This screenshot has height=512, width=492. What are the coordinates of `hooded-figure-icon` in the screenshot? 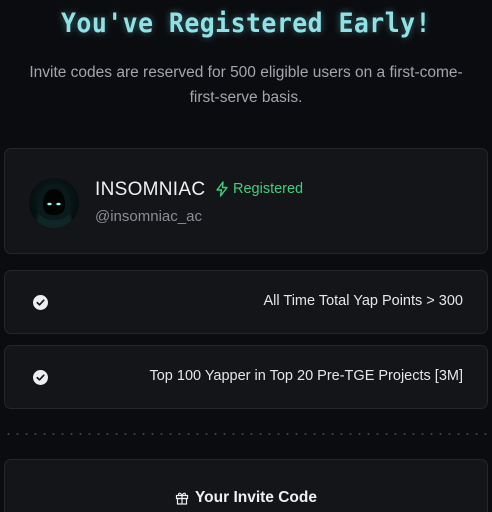 It's located at (54, 206).